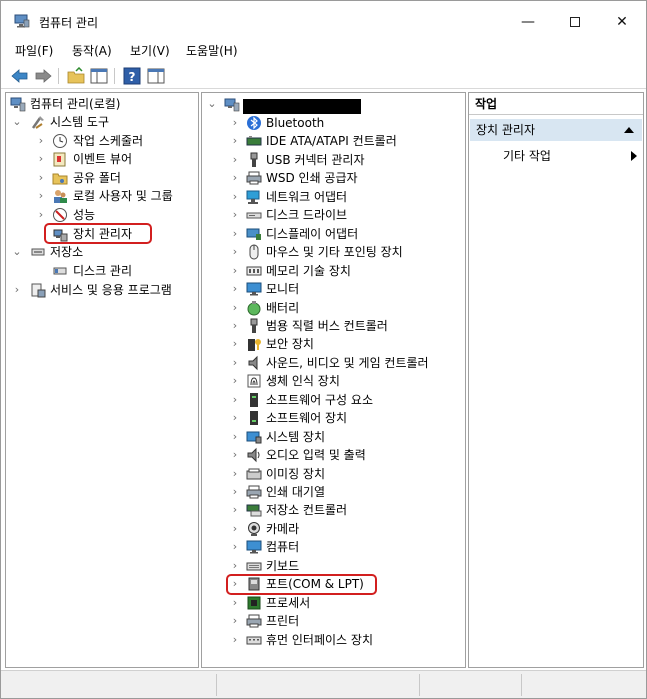 The height and width of the screenshot is (699, 647). What do you see at coordinates (102, 159) in the screenshot?
I see `tree-item-event-viewer: › 이벤트 뷰어` at bounding box center [102, 159].